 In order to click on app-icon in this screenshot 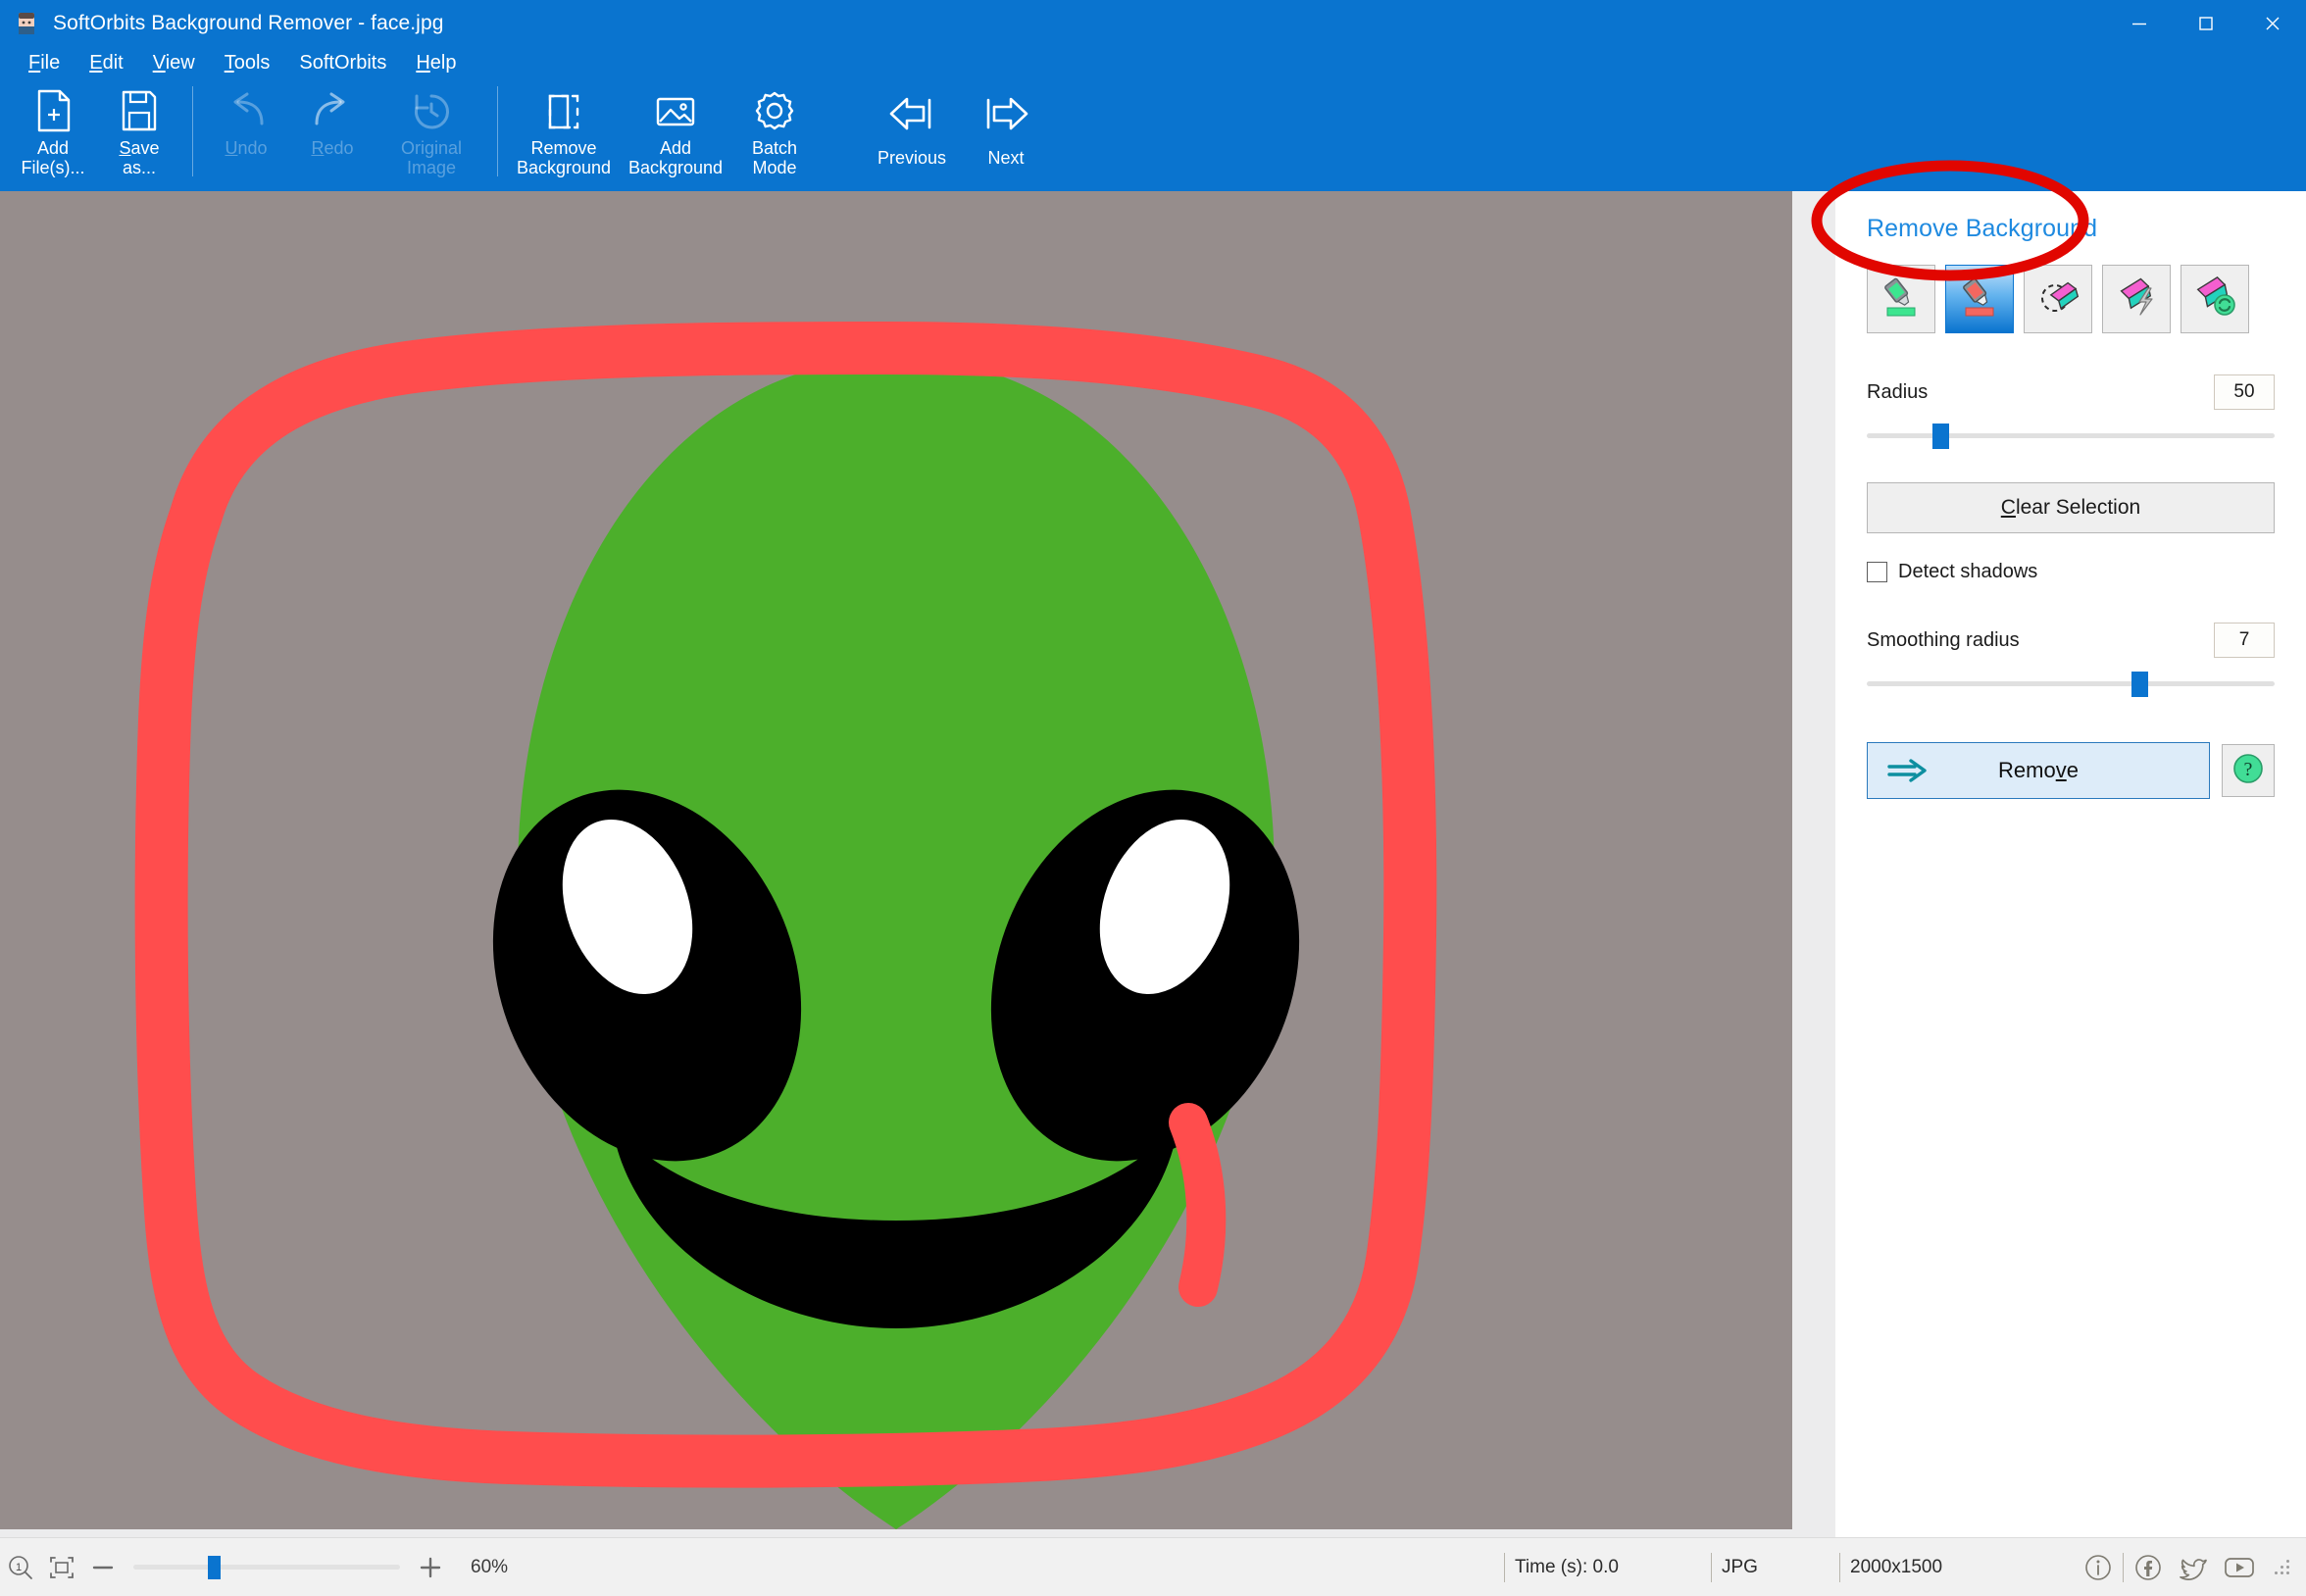, I will do `click(26, 23)`.